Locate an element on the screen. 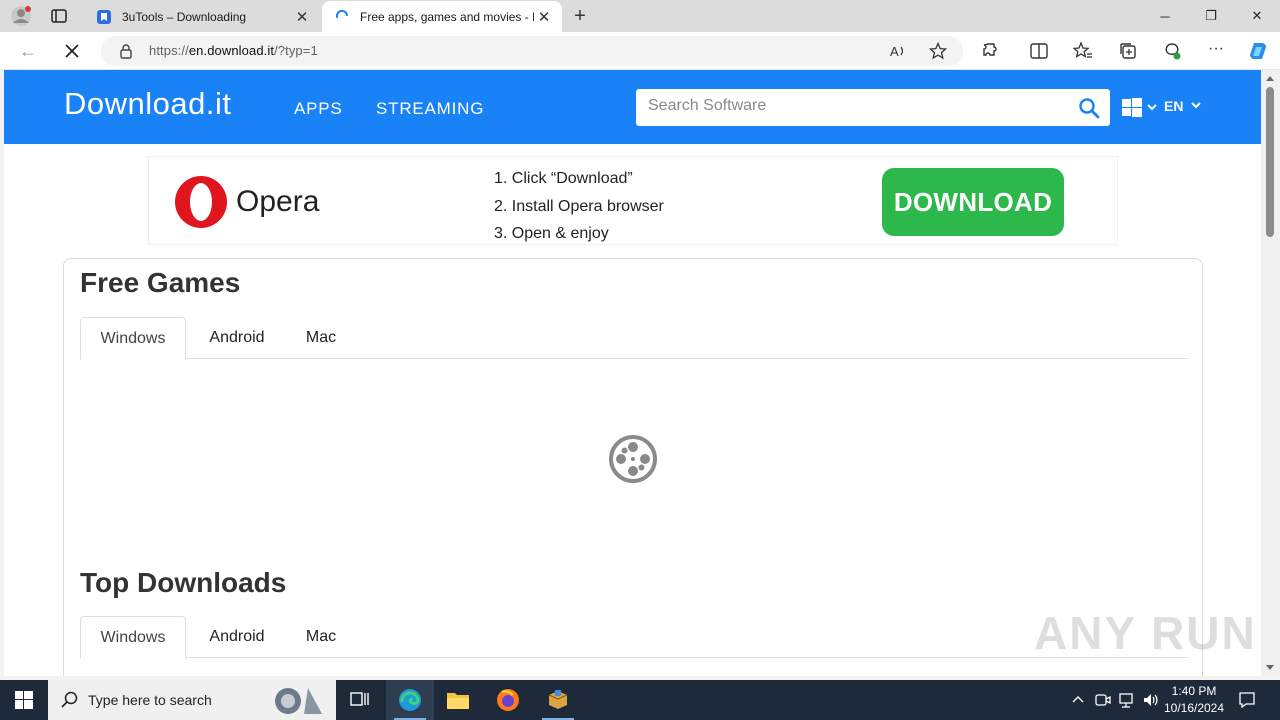 Image resolution: width=1280 pixels, height=720 pixels. task-view-button is located at coordinates (360, 700).